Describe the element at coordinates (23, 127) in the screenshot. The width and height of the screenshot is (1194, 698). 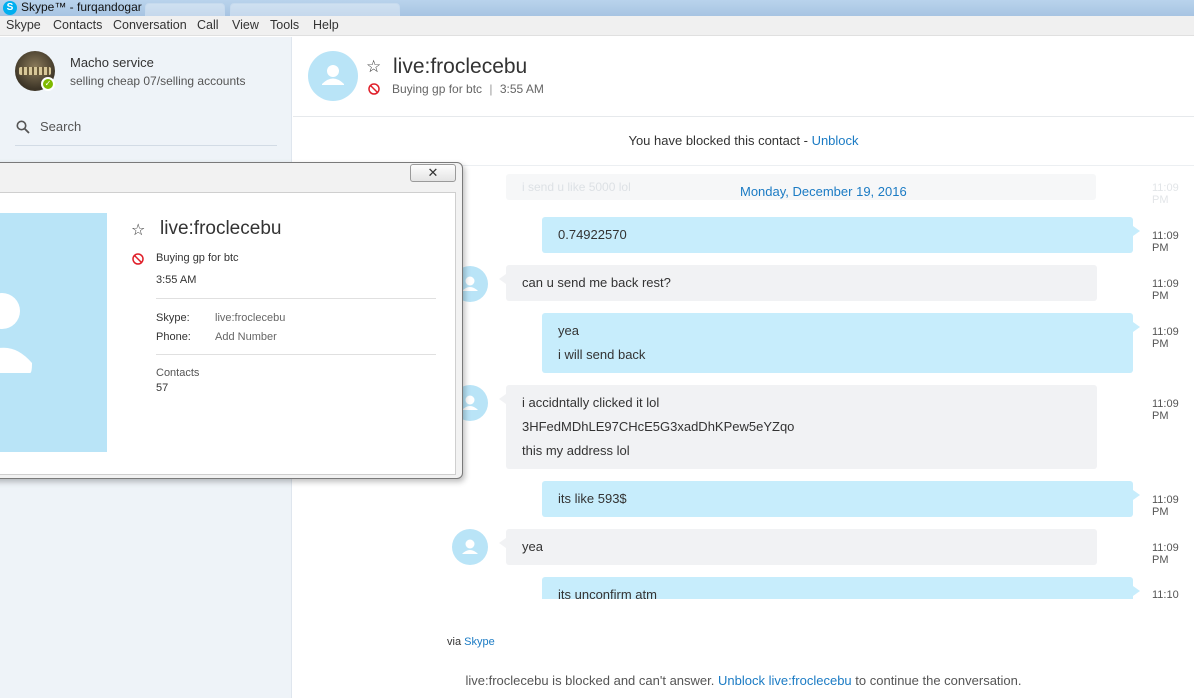
I see `search-icon` at that location.